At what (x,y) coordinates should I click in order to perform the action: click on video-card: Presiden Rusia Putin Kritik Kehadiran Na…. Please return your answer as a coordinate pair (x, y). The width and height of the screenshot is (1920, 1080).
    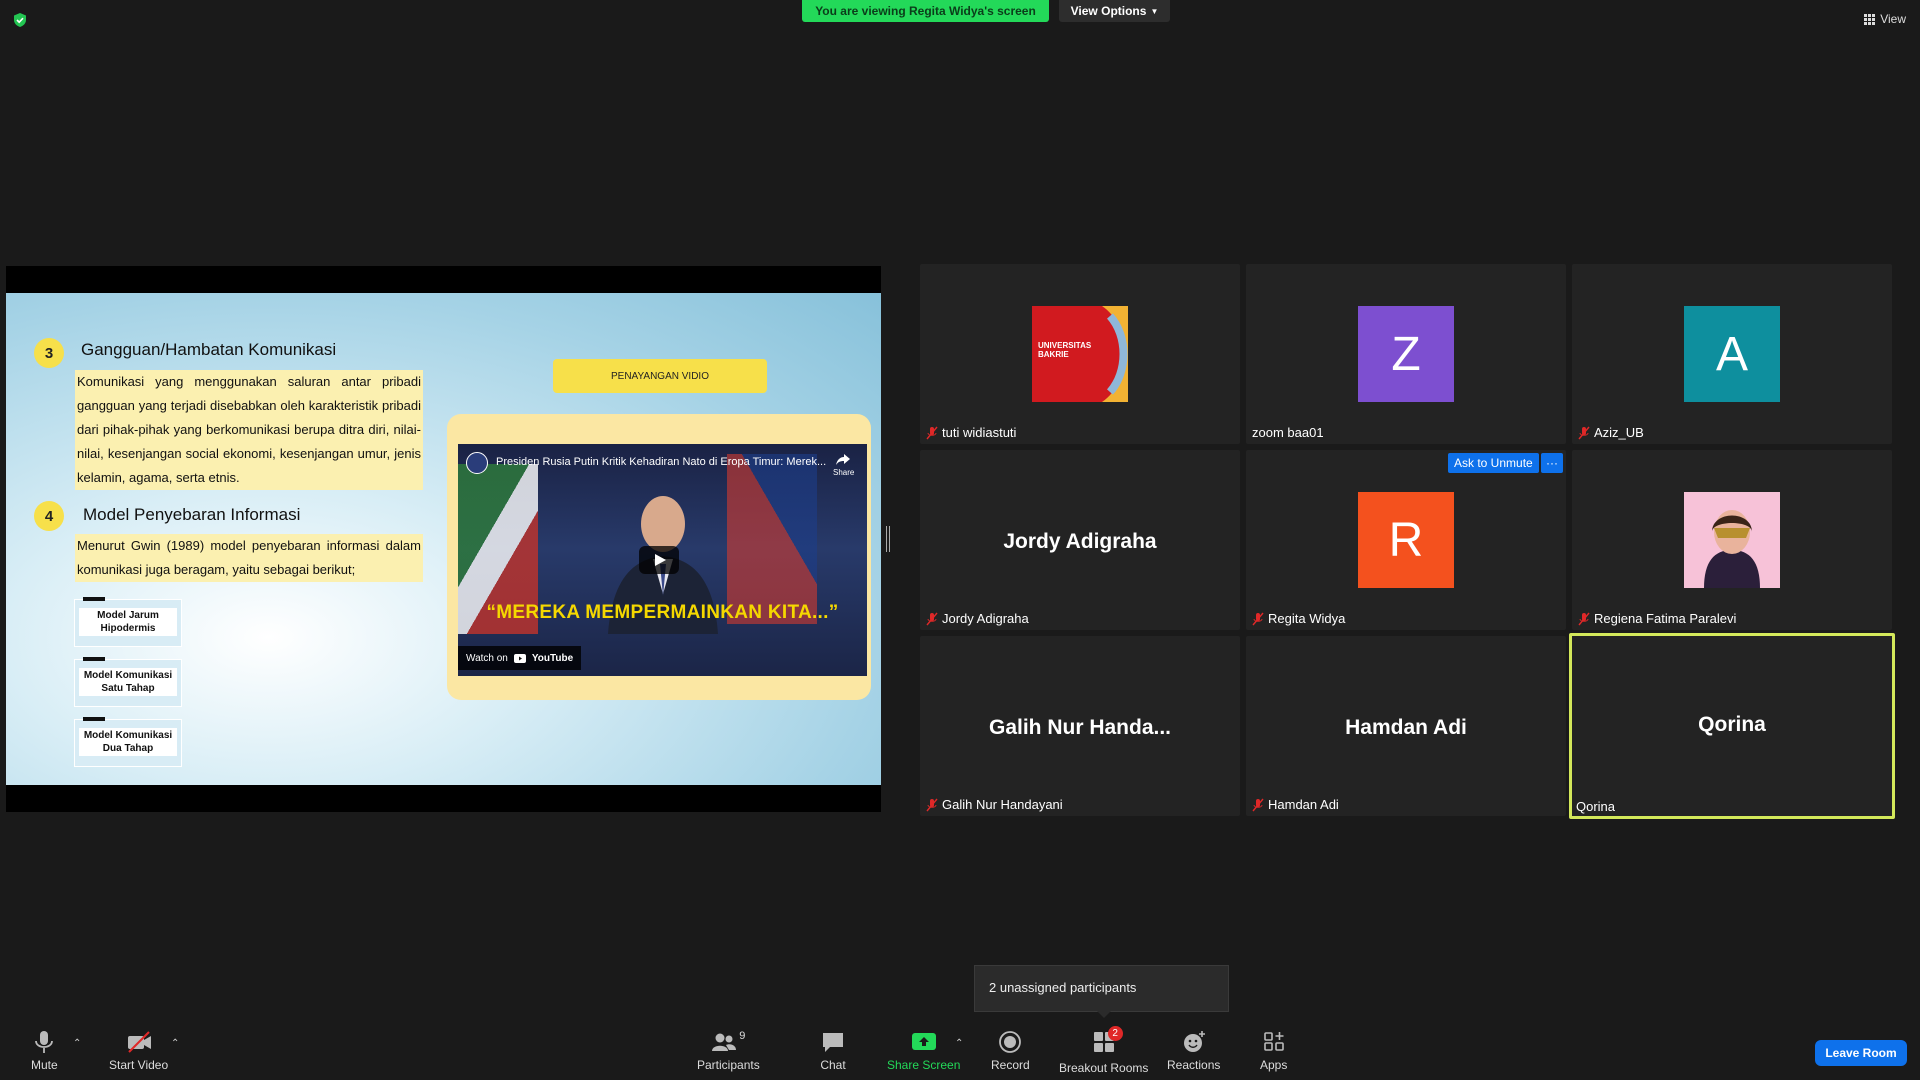
    Looking at the image, I should click on (659, 557).